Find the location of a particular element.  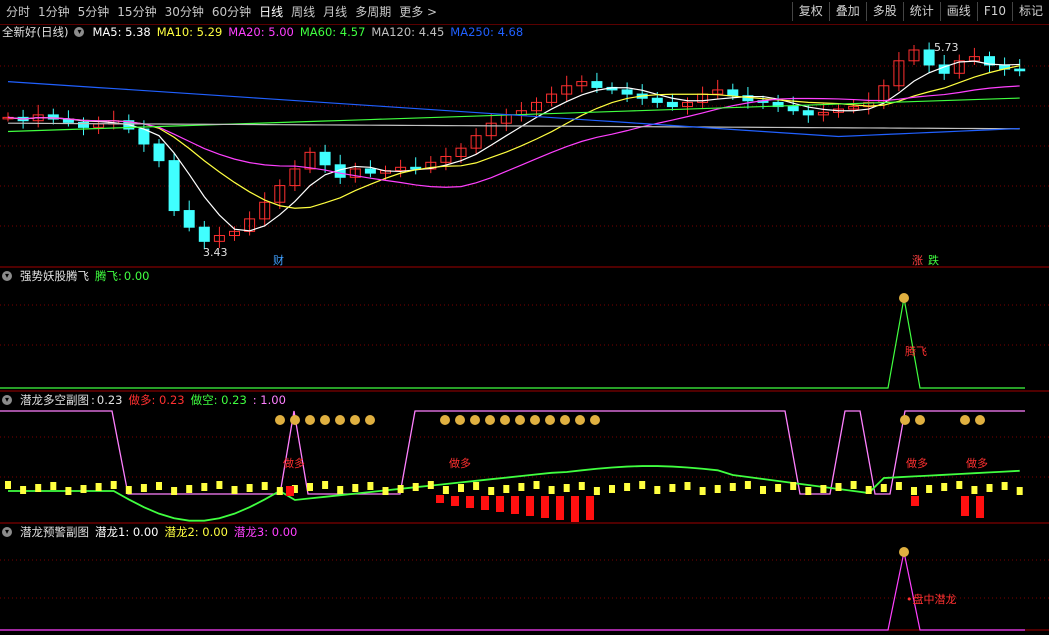

pane2-pink-line is located at coordinates (512, 452).